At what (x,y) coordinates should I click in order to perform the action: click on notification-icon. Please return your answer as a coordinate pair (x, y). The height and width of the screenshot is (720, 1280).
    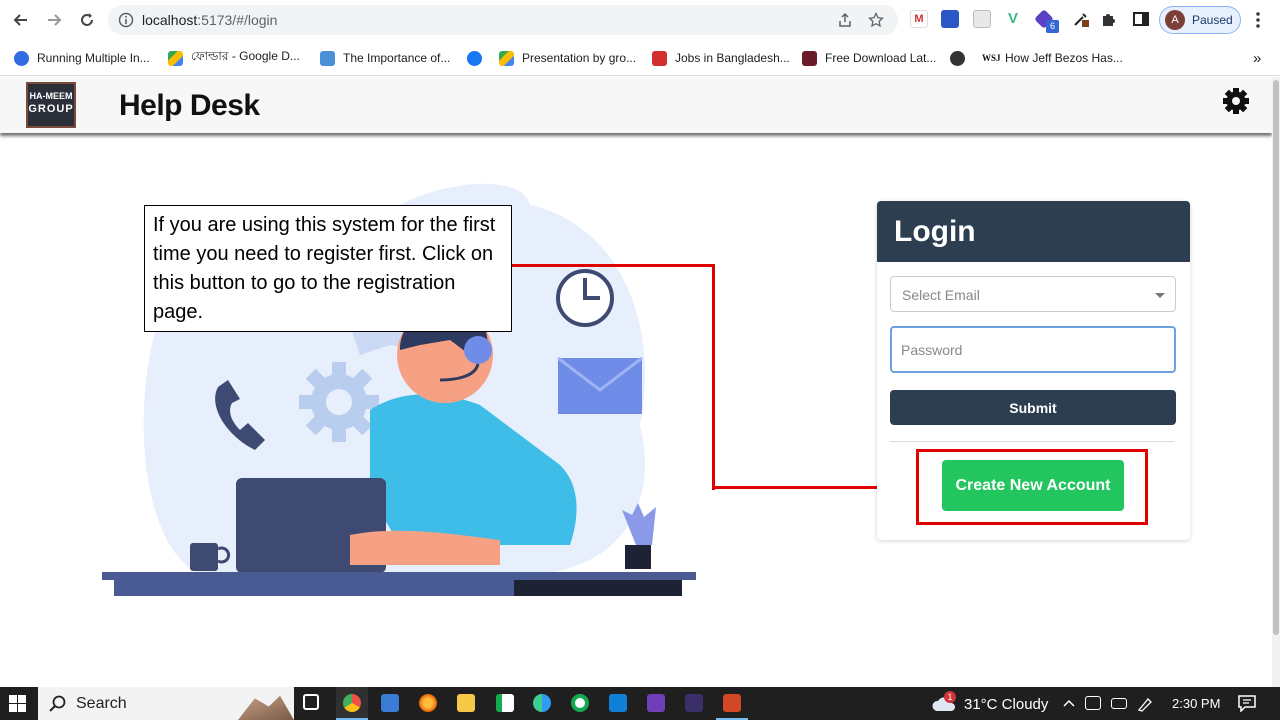
    Looking at the image, I should click on (1247, 703).